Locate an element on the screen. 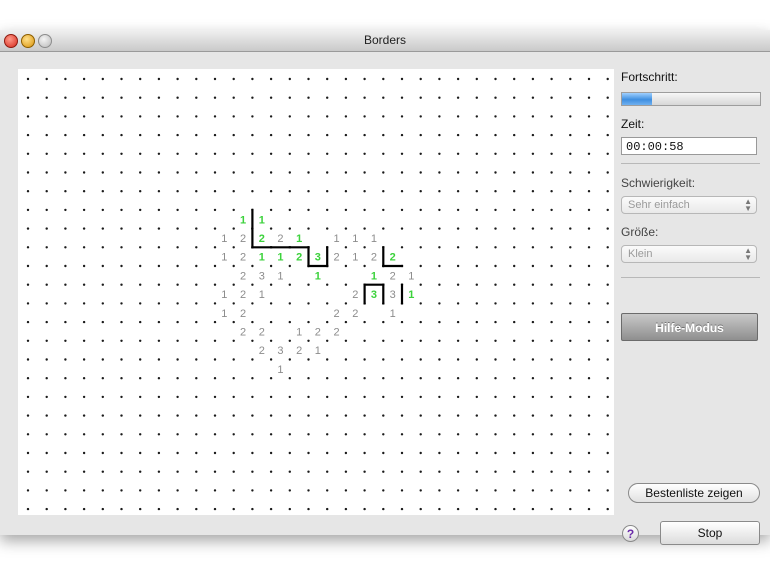 The width and height of the screenshot is (770, 578). show-highscores-button: Bestenliste zeigen is located at coordinates (694, 493).